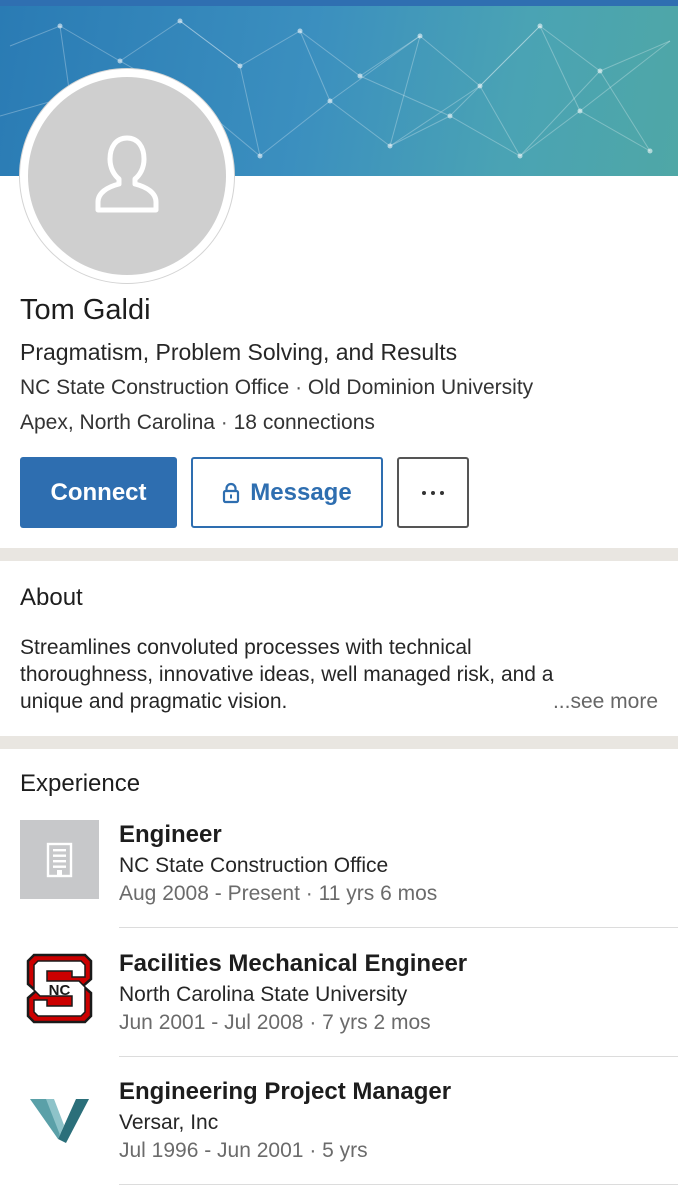 This screenshot has width=678, height=1200. I want to click on person-icon, so click(127, 174).